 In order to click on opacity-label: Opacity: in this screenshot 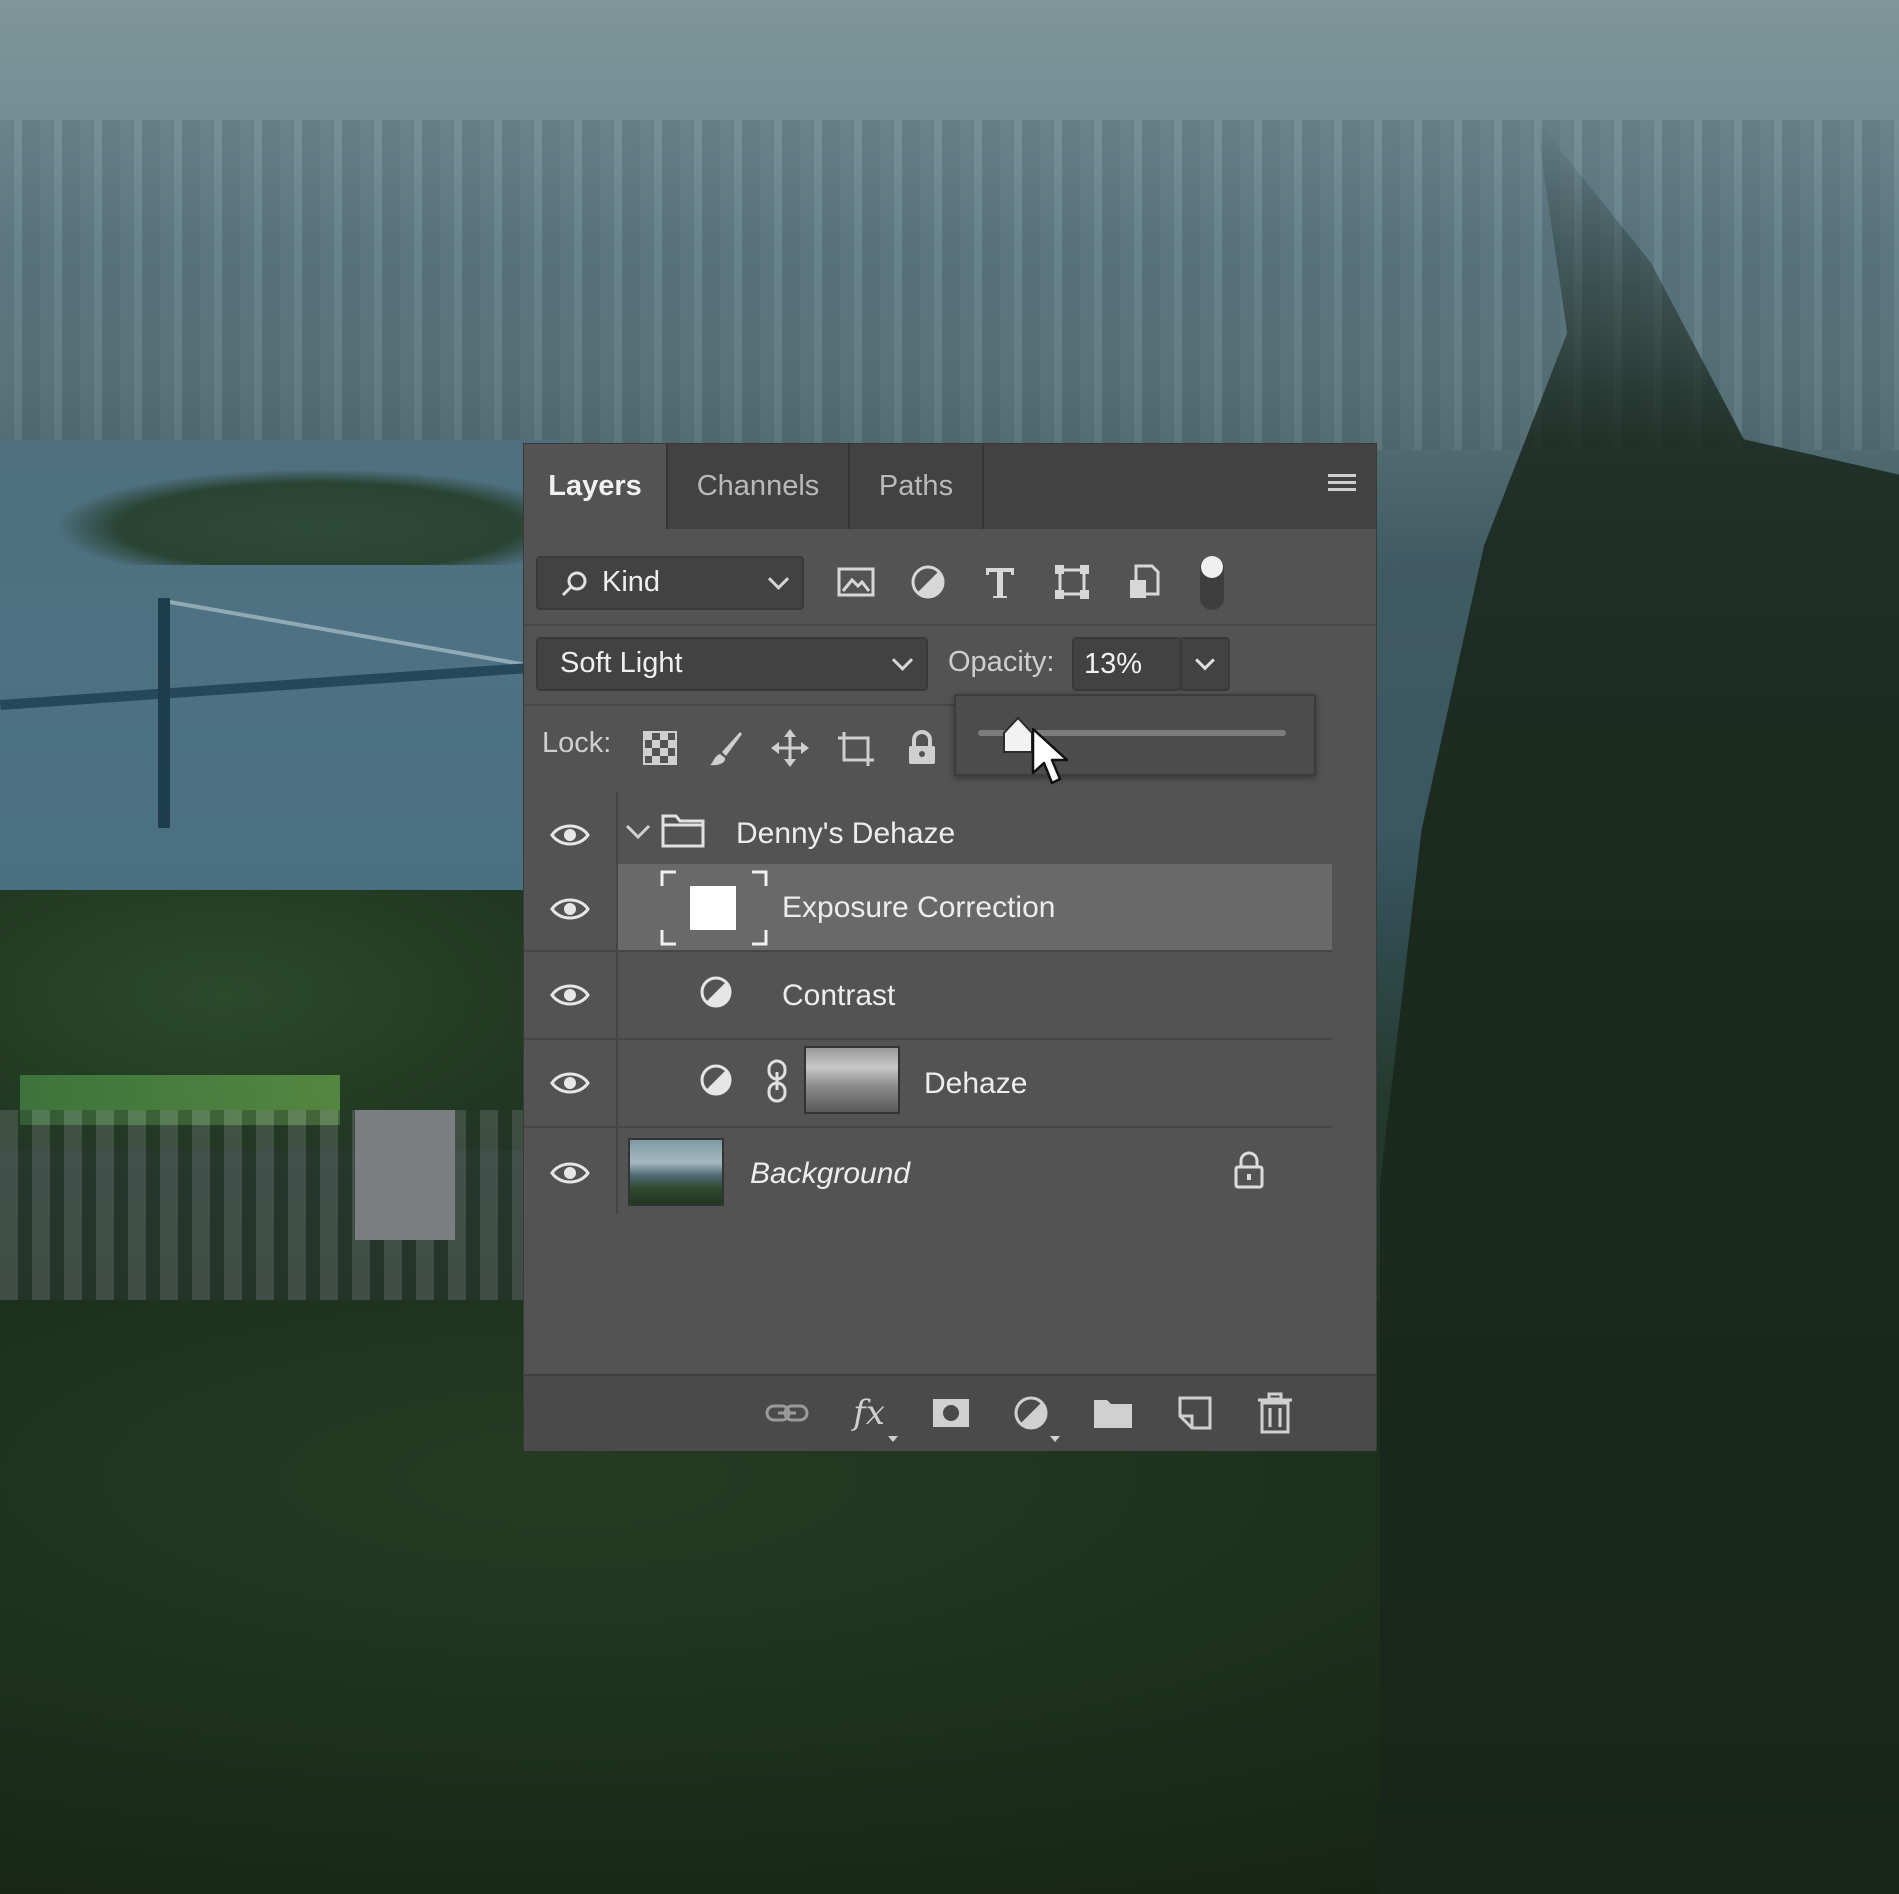, I will do `click(1001, 662)`.